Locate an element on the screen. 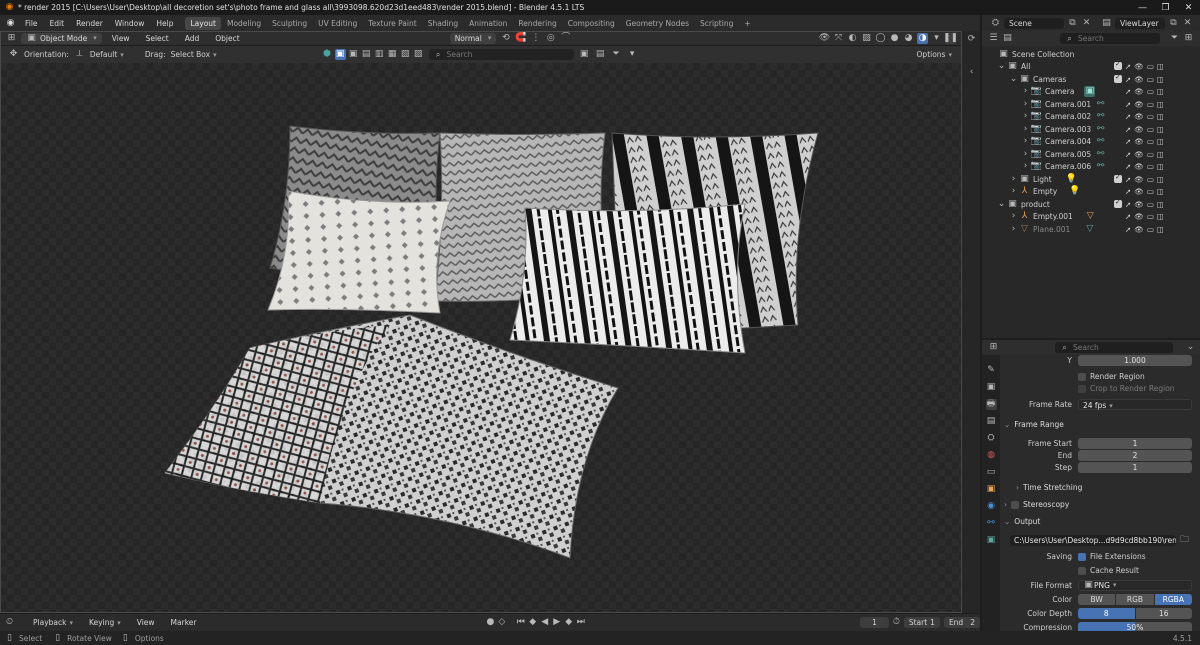 The width and height of the screenshot is (1200, 645). auto-keying-icon: ● is located at coordinates (490, 622).